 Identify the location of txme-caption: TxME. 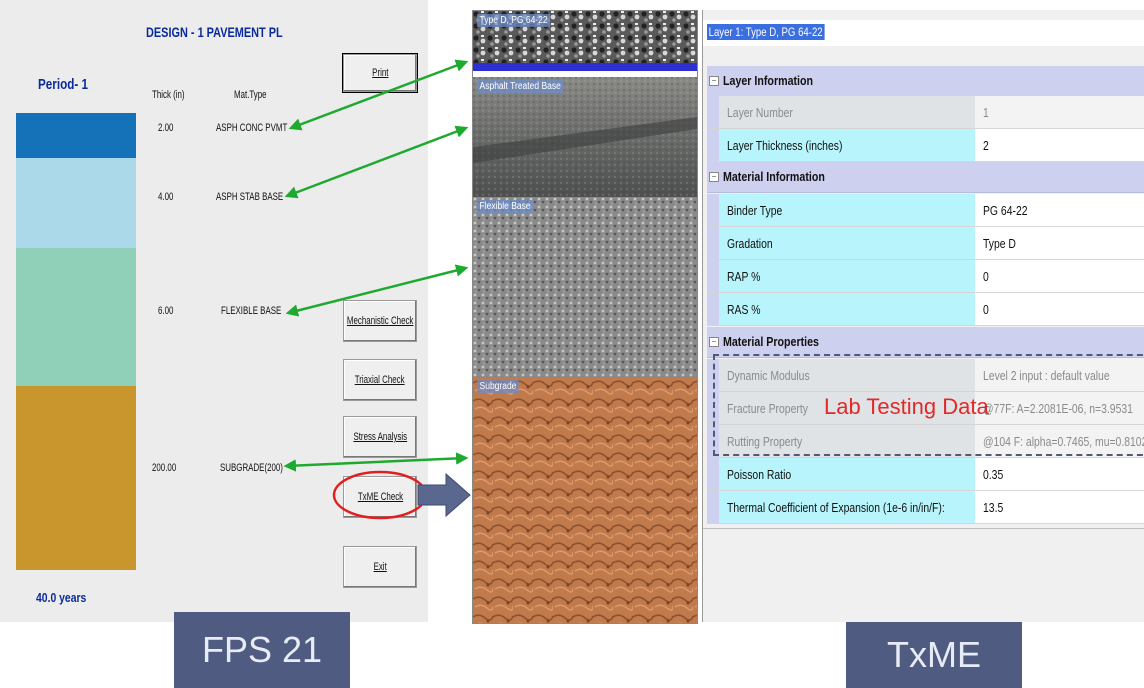
(934, 655).